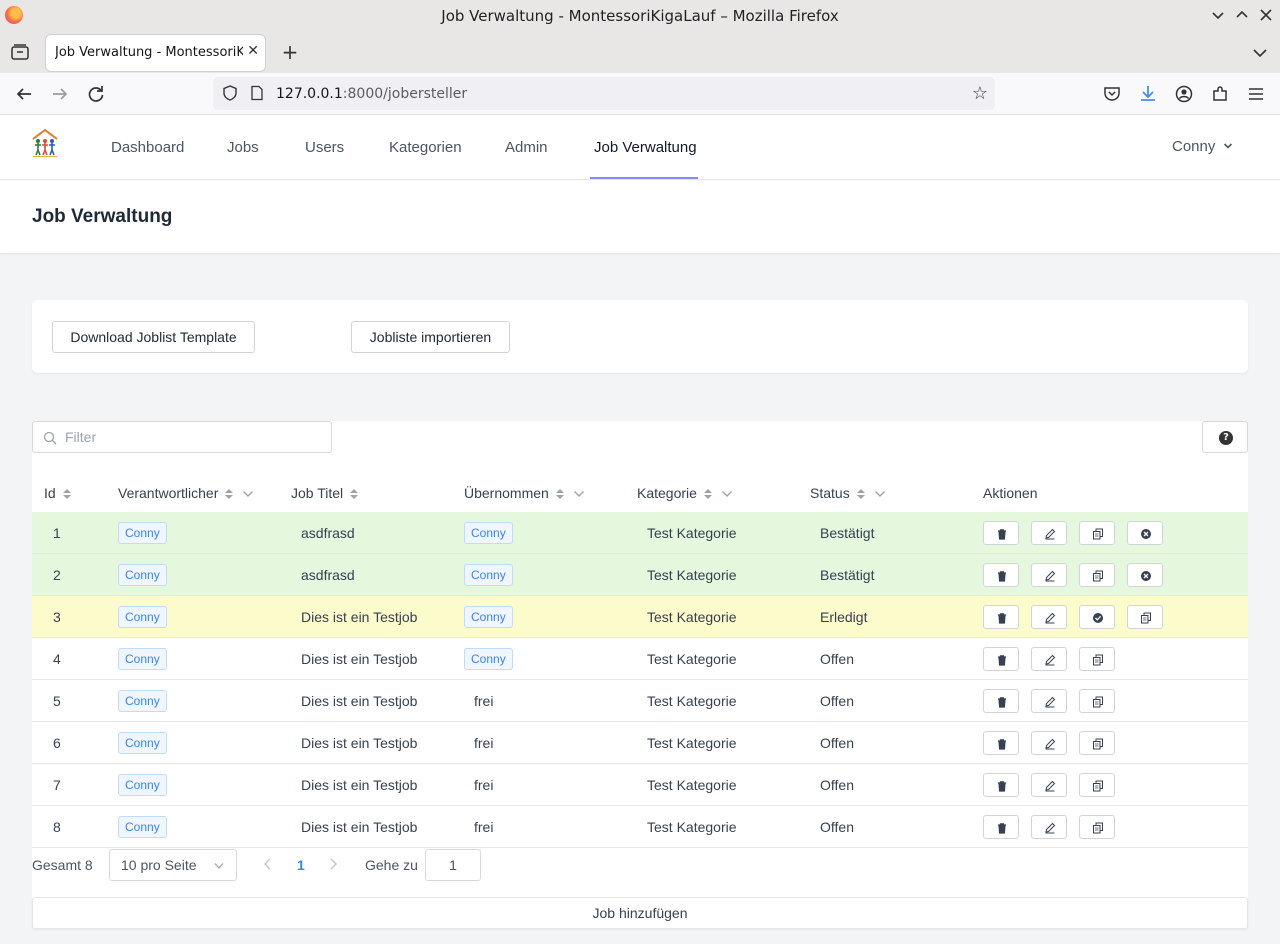  Describe the element at coordinates (24, 94) in the screenshot. I see `back-icon` at that location.